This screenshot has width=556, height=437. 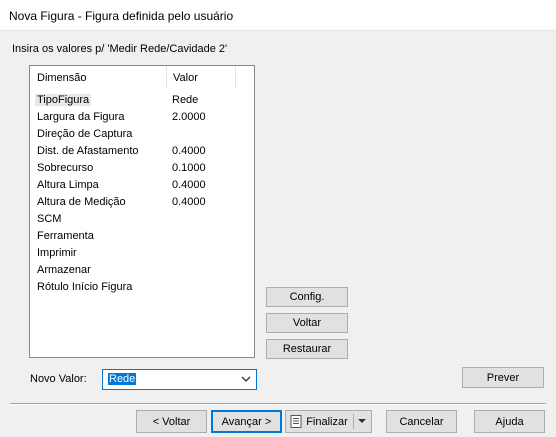 What do you see at coordinates (142, 151) in the screenshot?
I see `list-row-afastamento: Dist. de Afastamento 0.4000` at bounding box center [142, 151].